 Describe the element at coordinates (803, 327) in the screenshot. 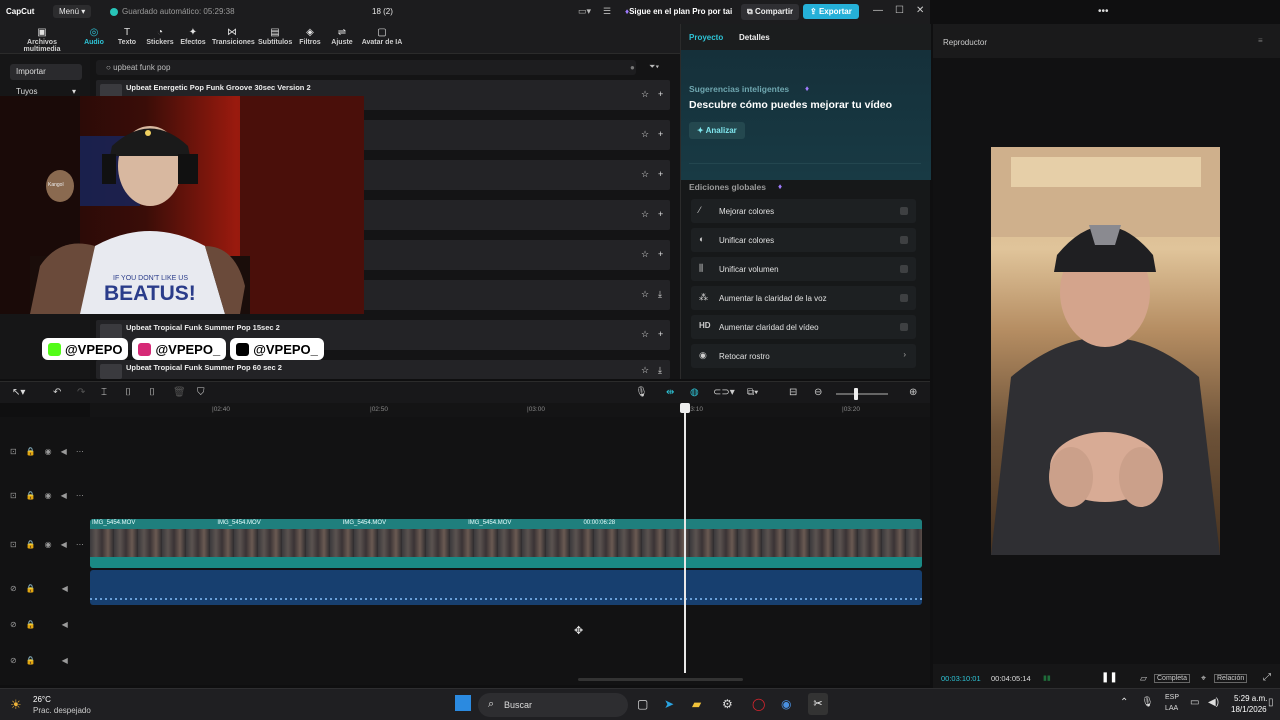

I see `edit-video-clarity: HD Aumentar claridad del vídeo` at that location.